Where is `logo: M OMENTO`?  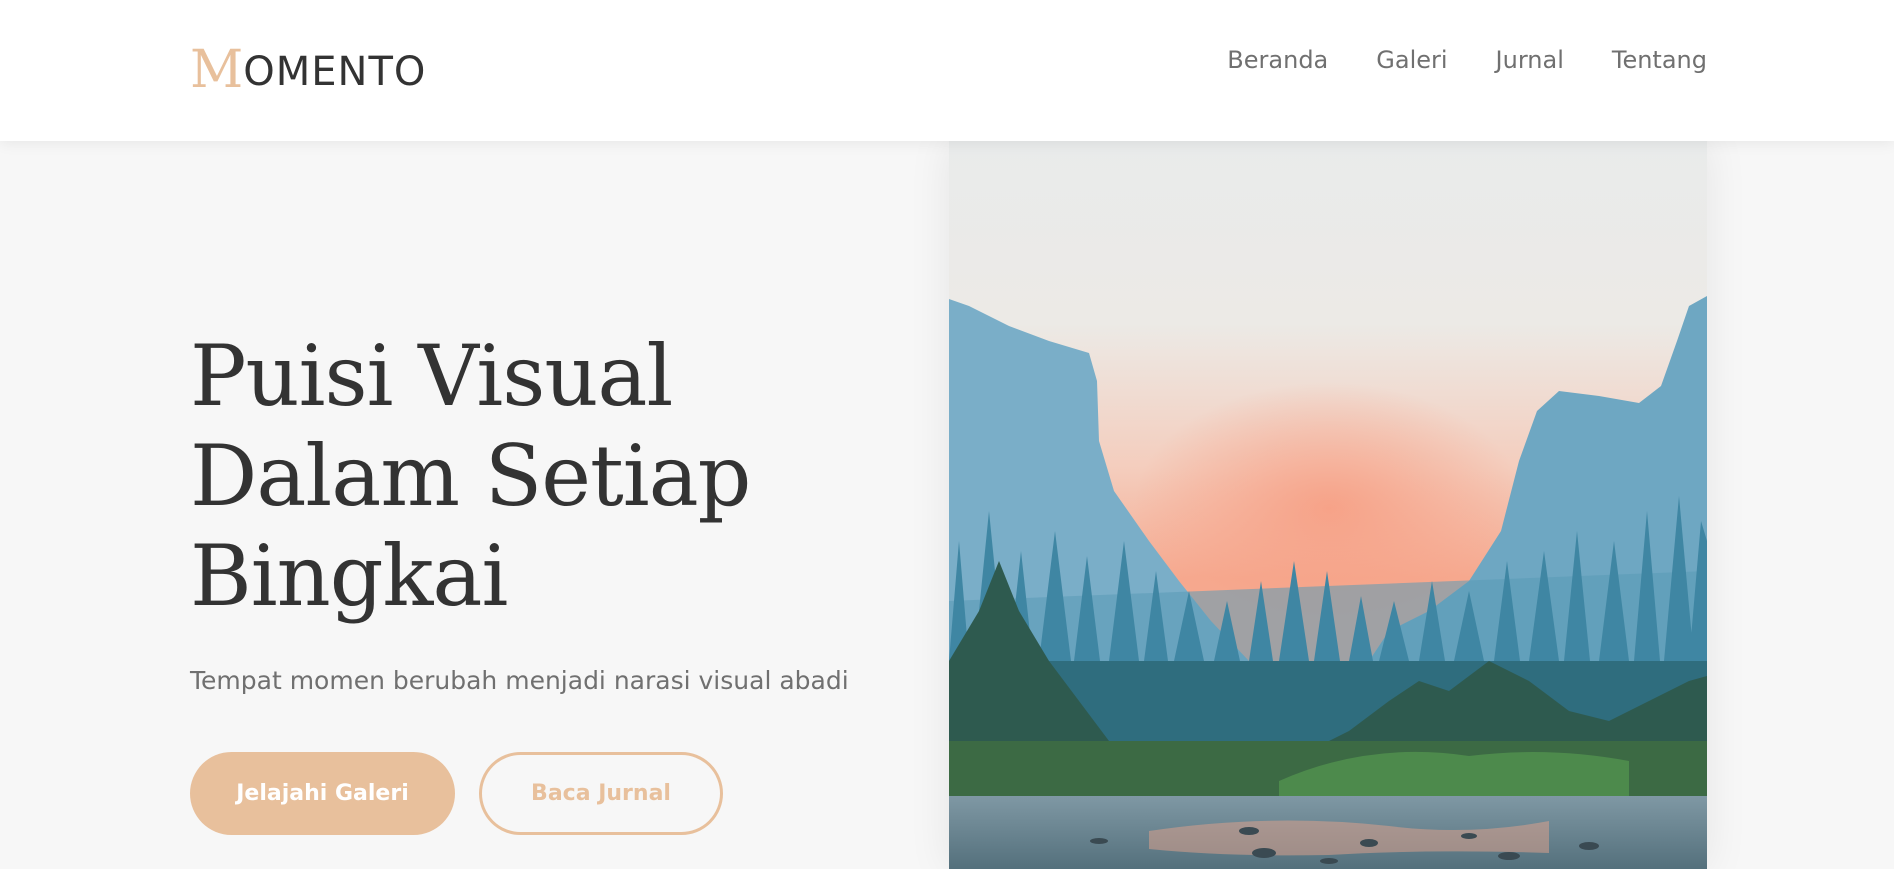 logo: M OMENTO is located at coordinates (308, 66).